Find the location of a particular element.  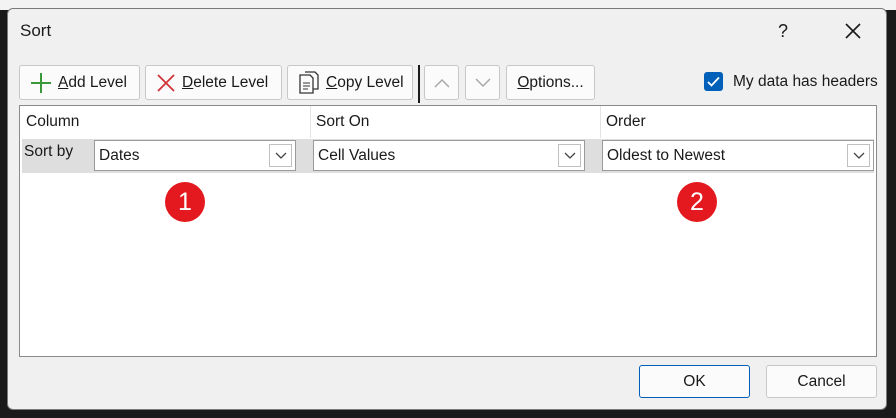

add-level-button: Add Level is located at coordinates (79, 82).